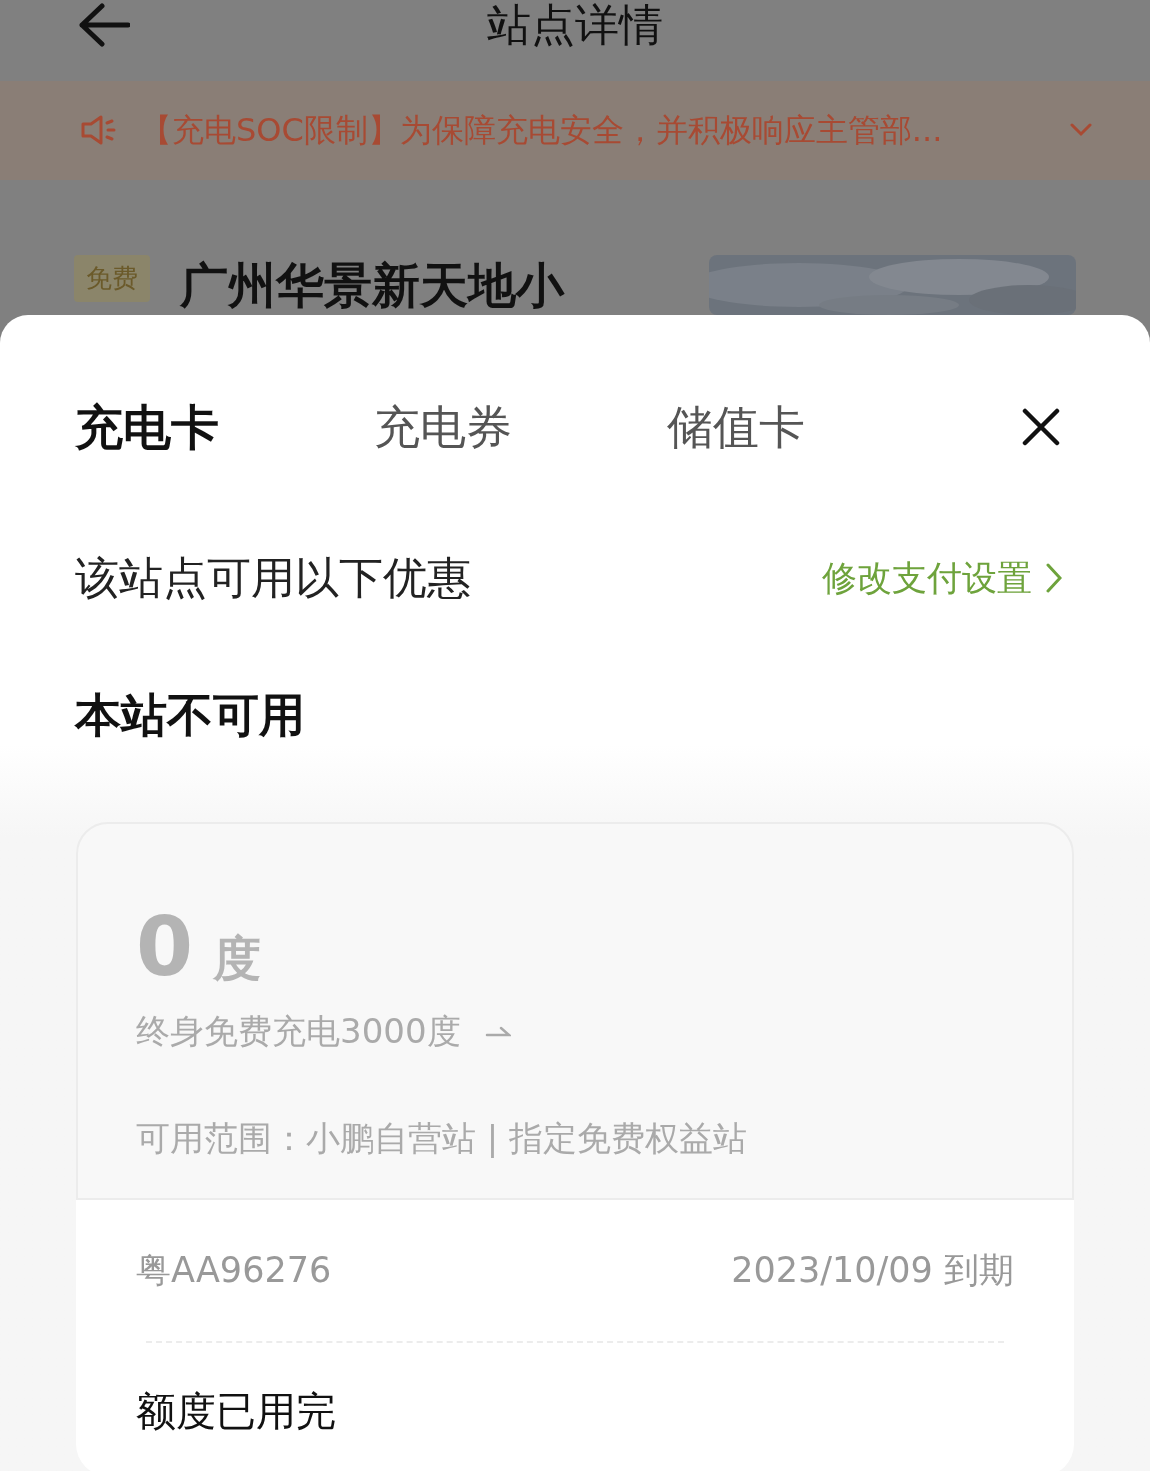 The height and width of the screenshot is (1471, 1150). I want to click on page-title: 站点详情, so click(575, 26).